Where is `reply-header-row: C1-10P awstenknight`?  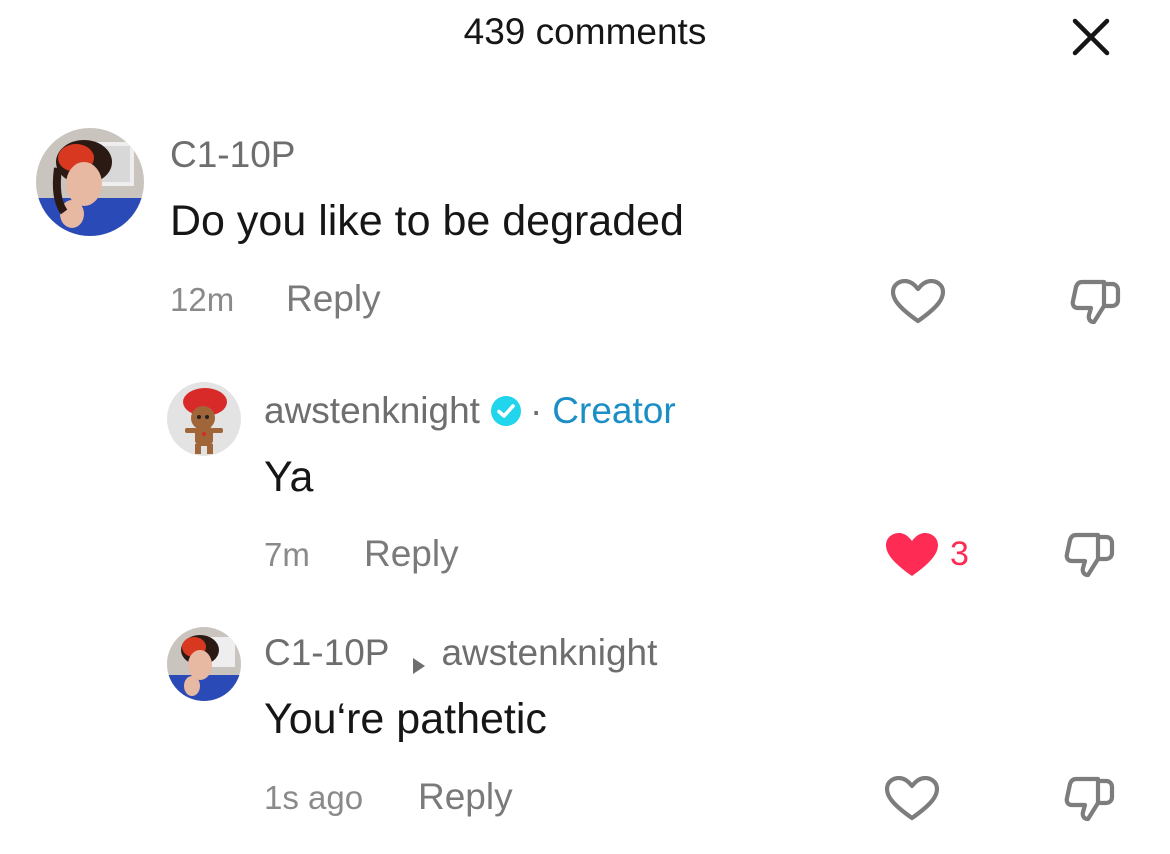
reply-header-row: C1-10P awstenknight is located at coordinates (460, 653).